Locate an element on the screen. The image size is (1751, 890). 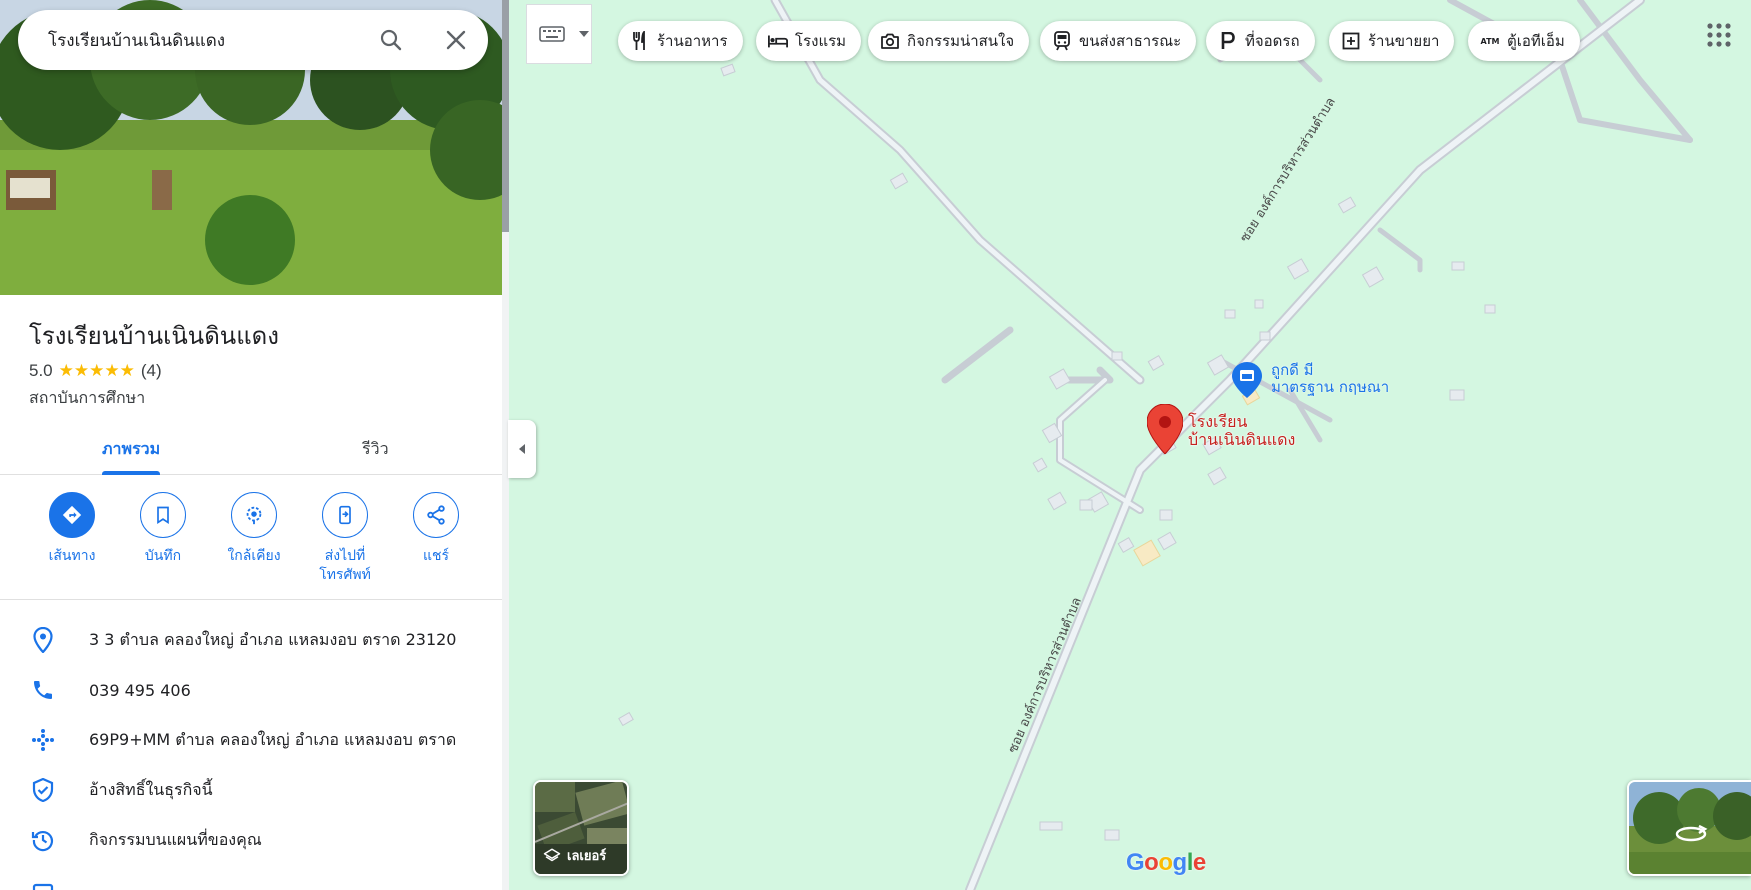
chip-things-to-do: กิจกรรมน่าสนใจ is located at coordinates (949, 41).